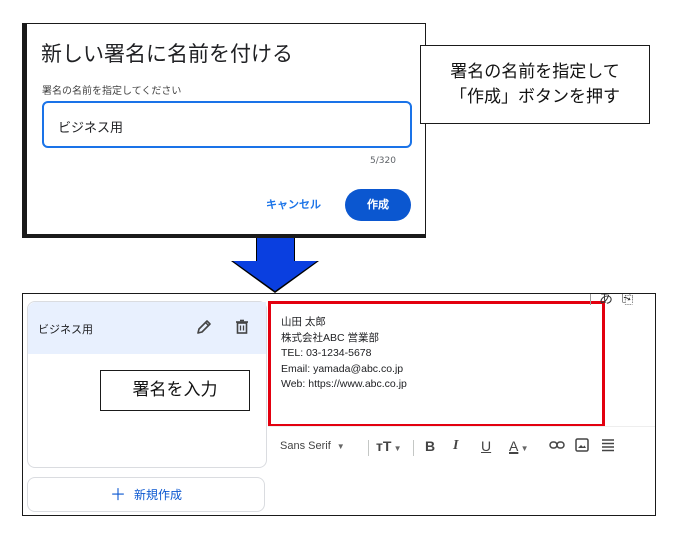 The height and width of the screenshot is (540, 674). What do you see at coordinates (242, 327) in the screenshot?
I see `trash-icon` at bounding box center [242, 327].